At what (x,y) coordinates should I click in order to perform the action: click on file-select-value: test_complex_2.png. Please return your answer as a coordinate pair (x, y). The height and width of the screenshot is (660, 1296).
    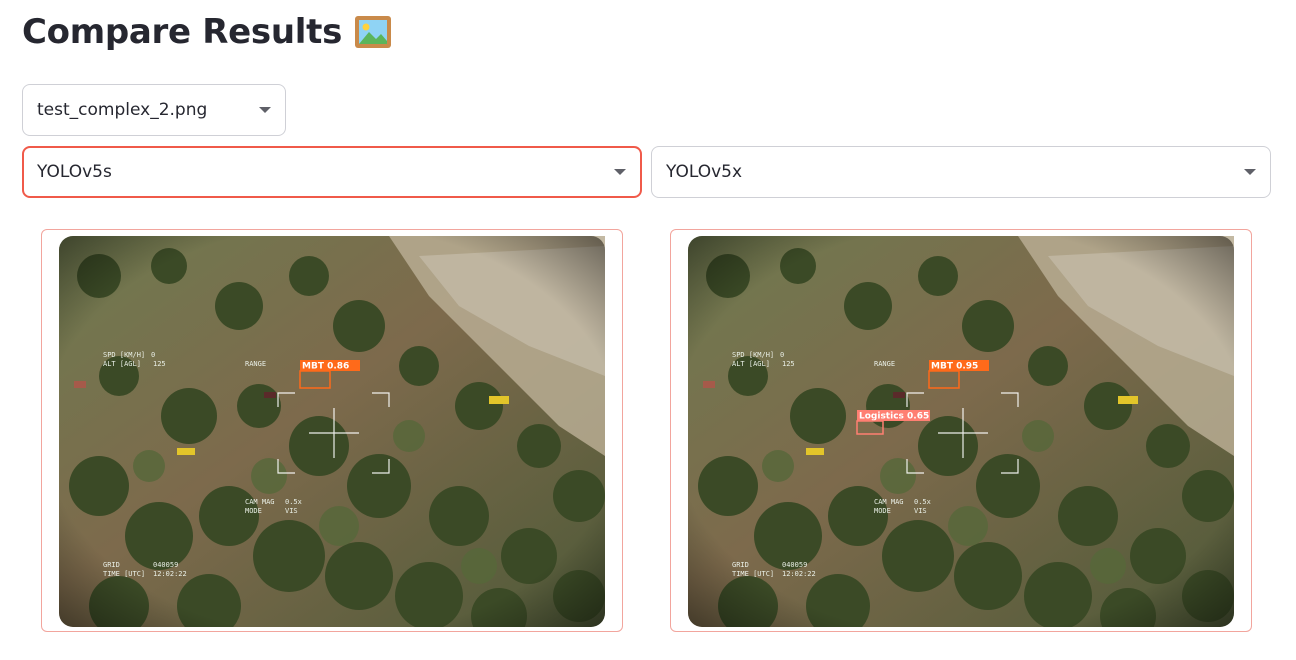
    Looking at the image, I should click on (122, 110).